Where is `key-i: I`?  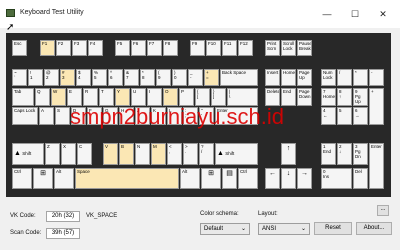 key-i: I is located at coordinates (154, 97).